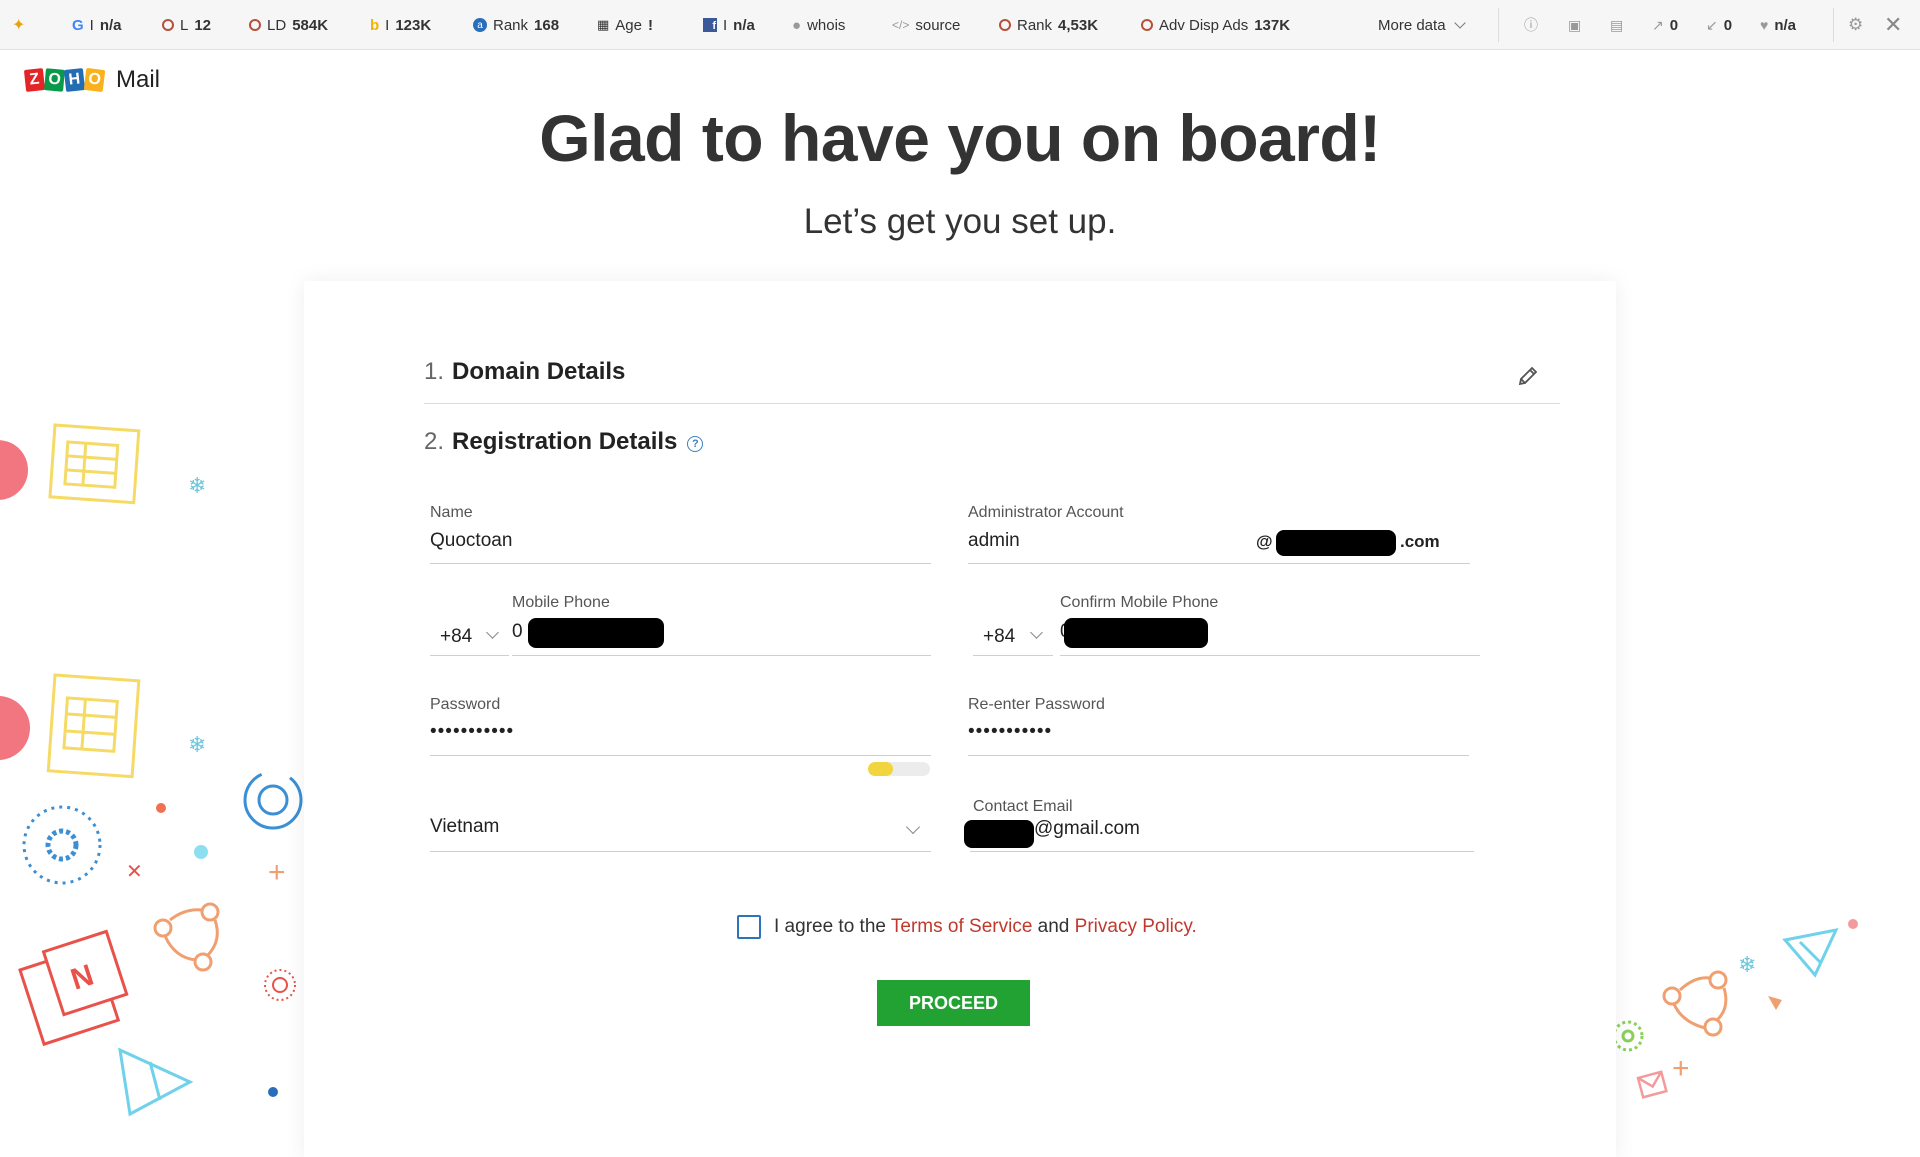 The height and width of the screenshot is (1157, 1920). I want to click on play-arrows-decoration, so click(156, 1082).